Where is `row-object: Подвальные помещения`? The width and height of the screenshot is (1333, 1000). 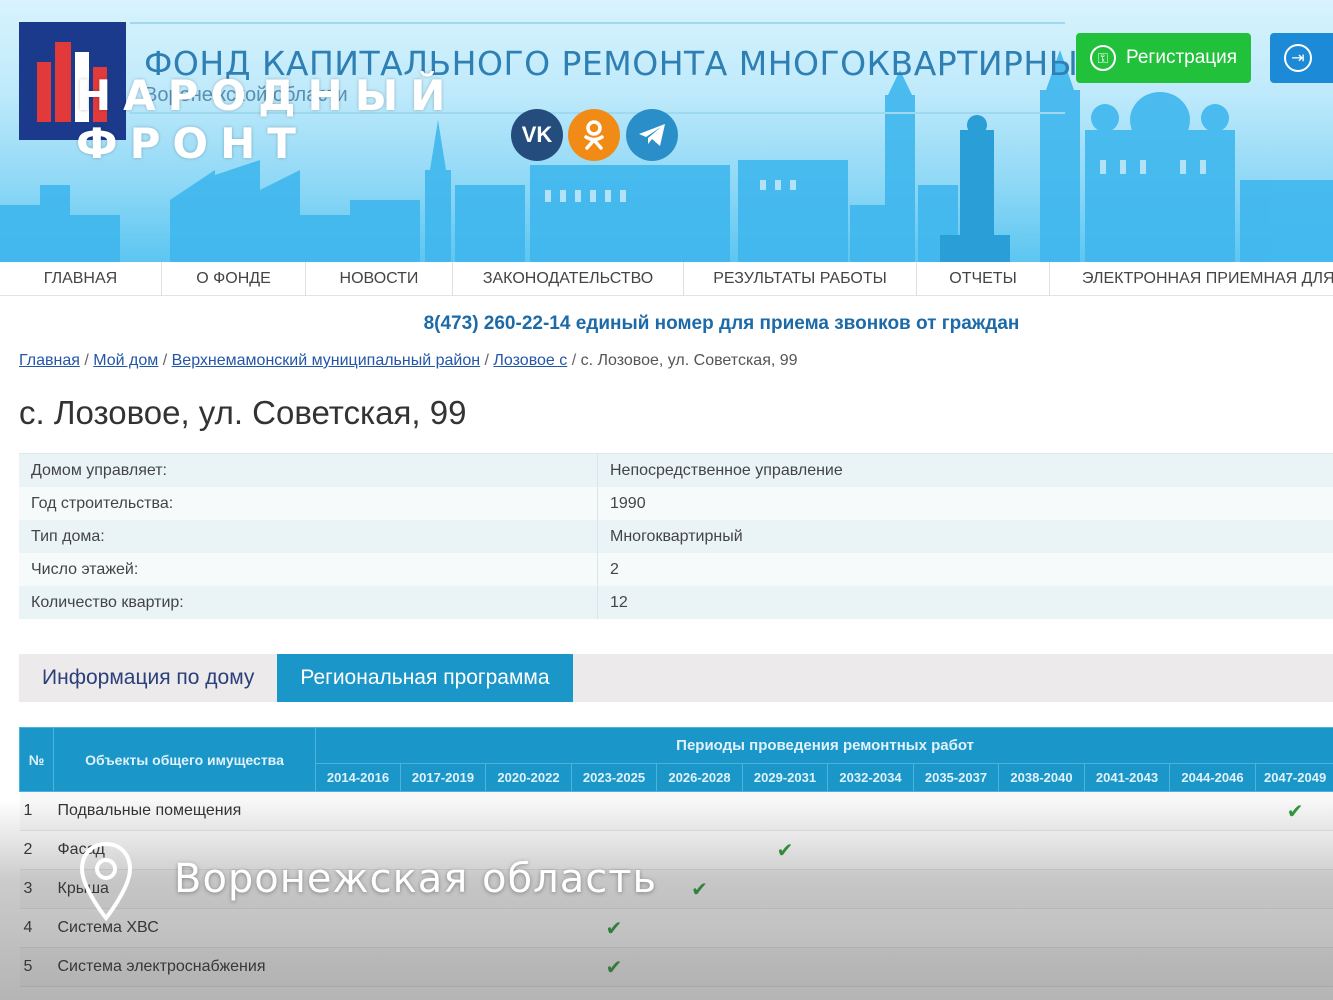 row-object: Подвальные помещения is located at coordinates (184, 811).